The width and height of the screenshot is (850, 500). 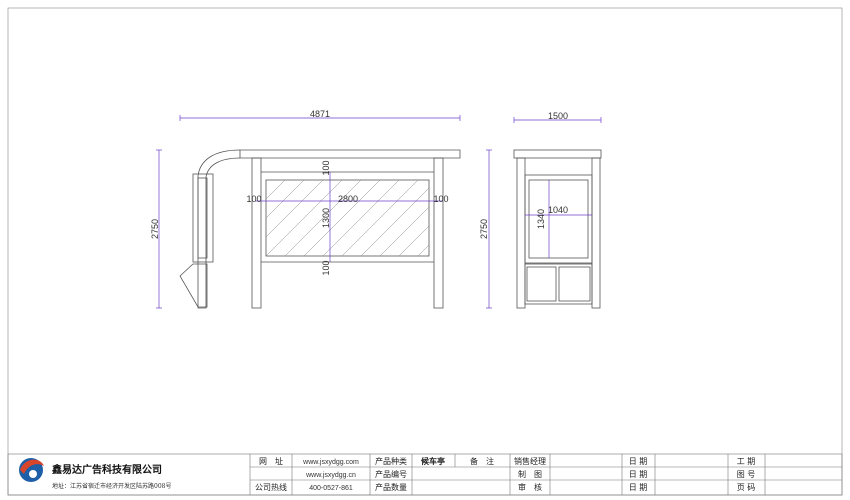 I want to click on hotline-number: 400-0527-861, so click(x=331, y=488).